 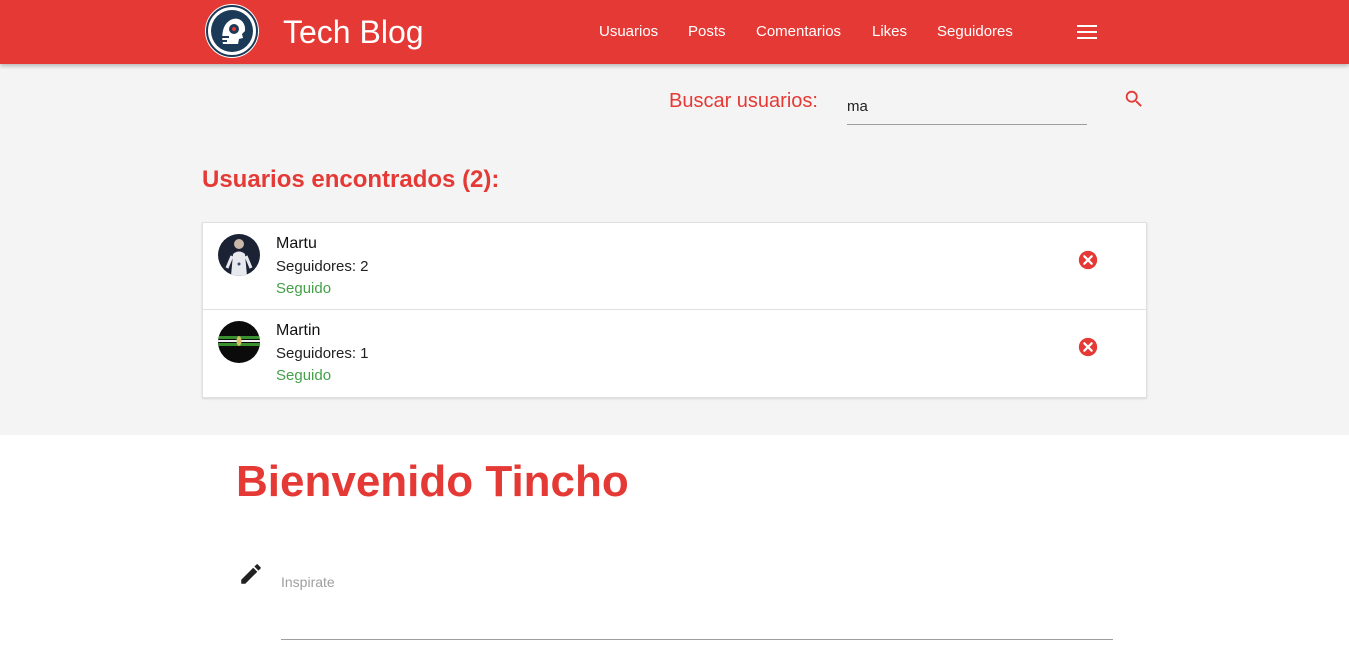 What do you see at coordinates (1134, 99) in the screenshot?
I see `search-icon` at bounding box center [1134, 99].